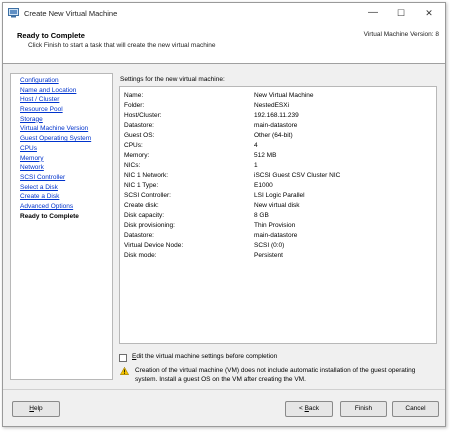  I want to click on cancel-button: Cancel, so click(415, 409).